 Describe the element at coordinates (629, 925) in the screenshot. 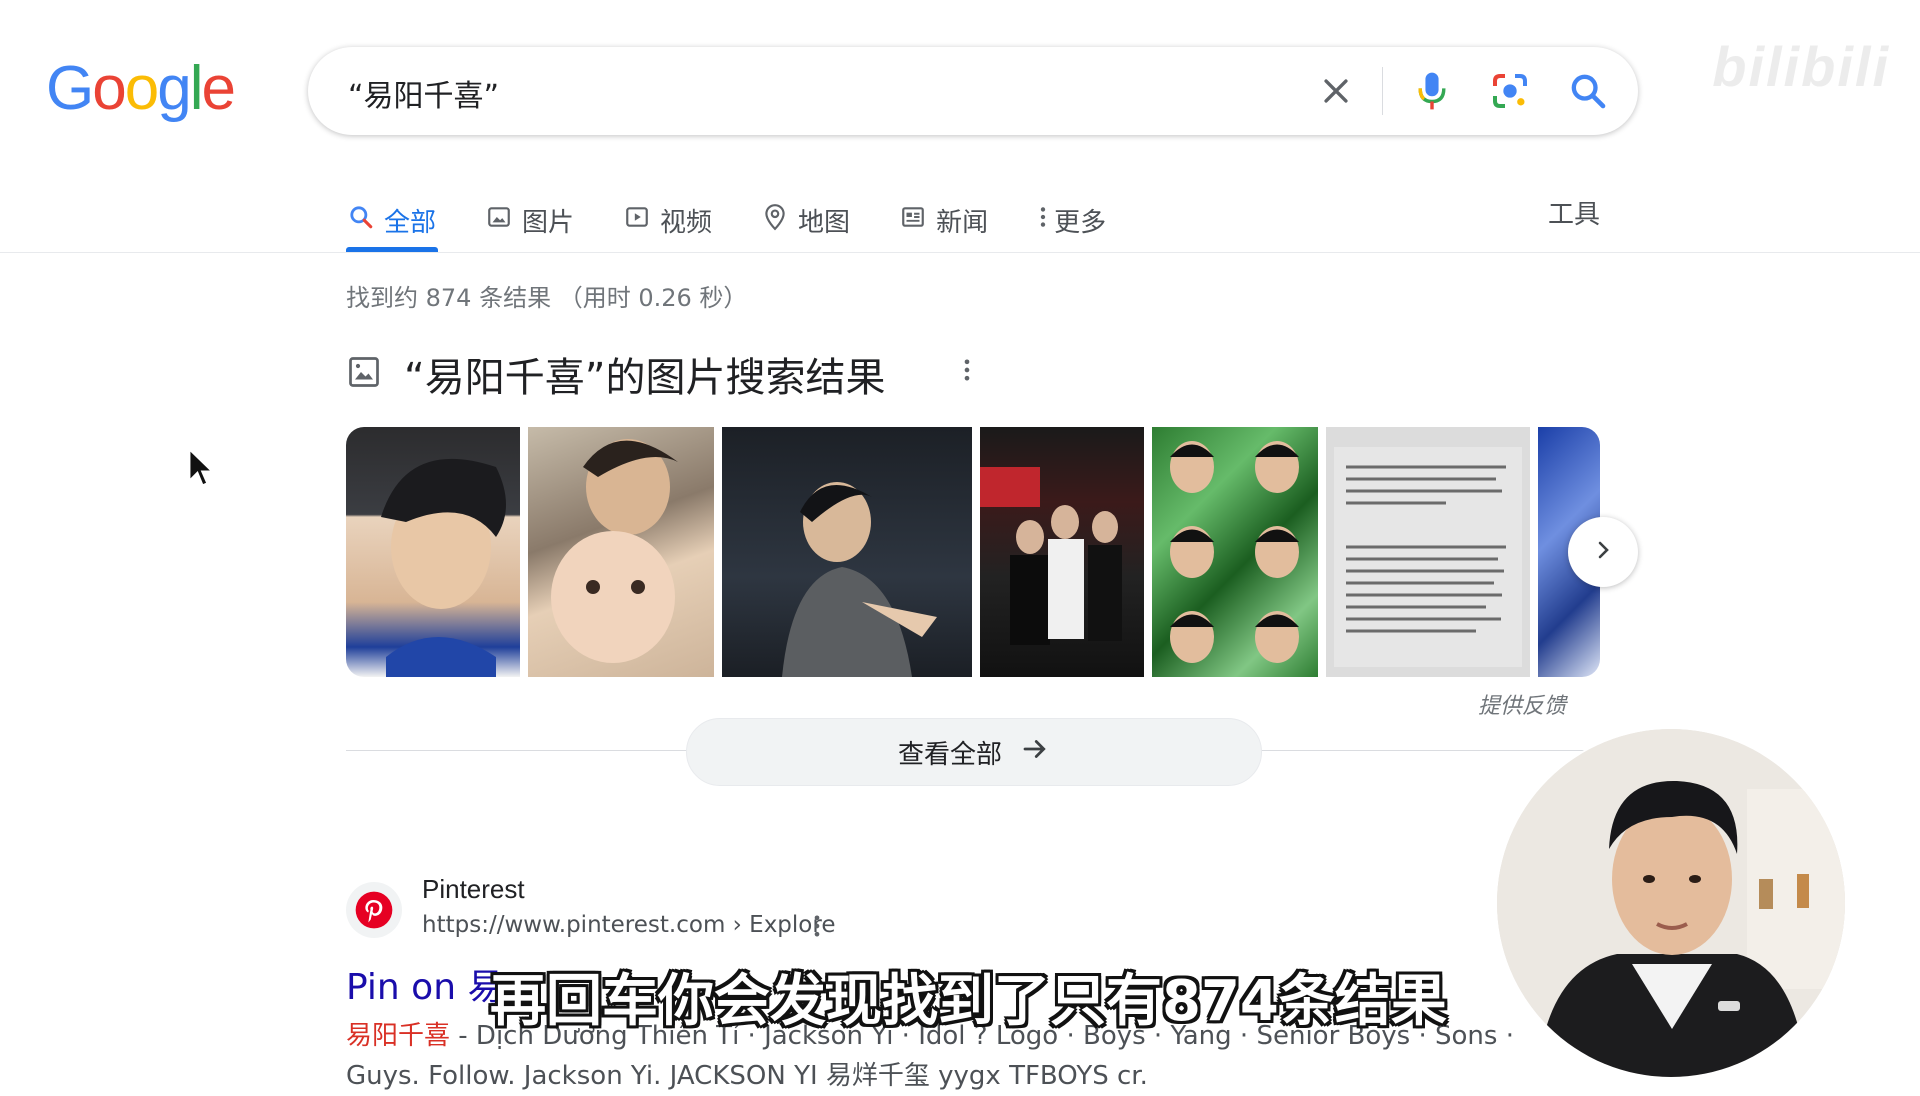

I see `site-url: https://www.pinterest.com › Explore` at that location.